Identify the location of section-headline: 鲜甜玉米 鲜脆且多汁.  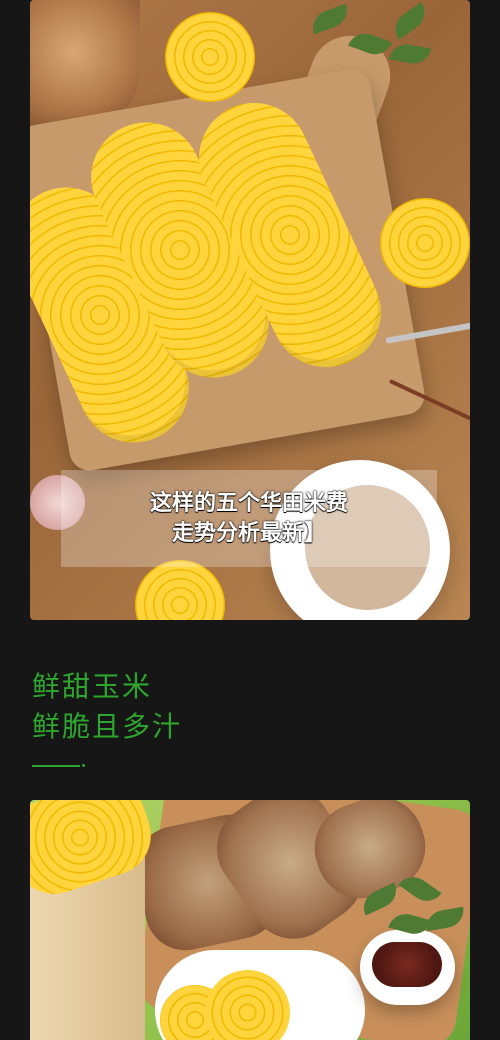
(107, 707).